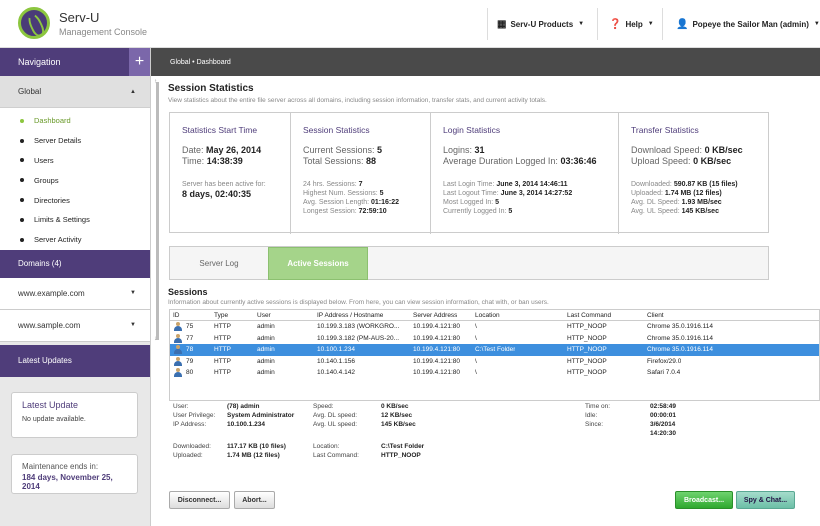  What do you see at coordinates (631, 24) in the screenshot?
I see `help-menu: ❓ Help ▼` at bounding box center [631, 24].